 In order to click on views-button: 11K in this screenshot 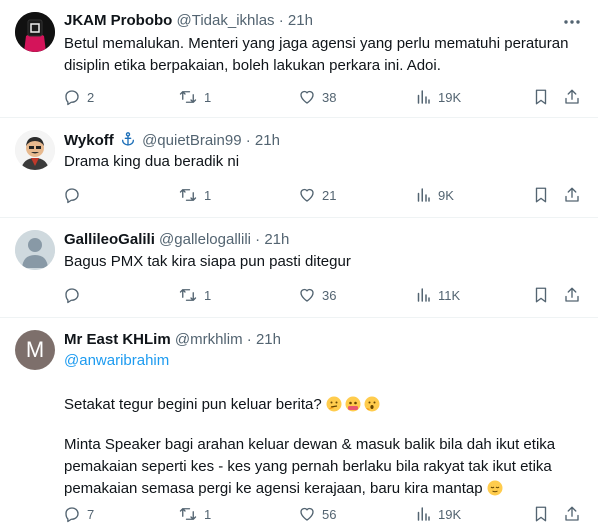, I will do `click(437, 295)`.